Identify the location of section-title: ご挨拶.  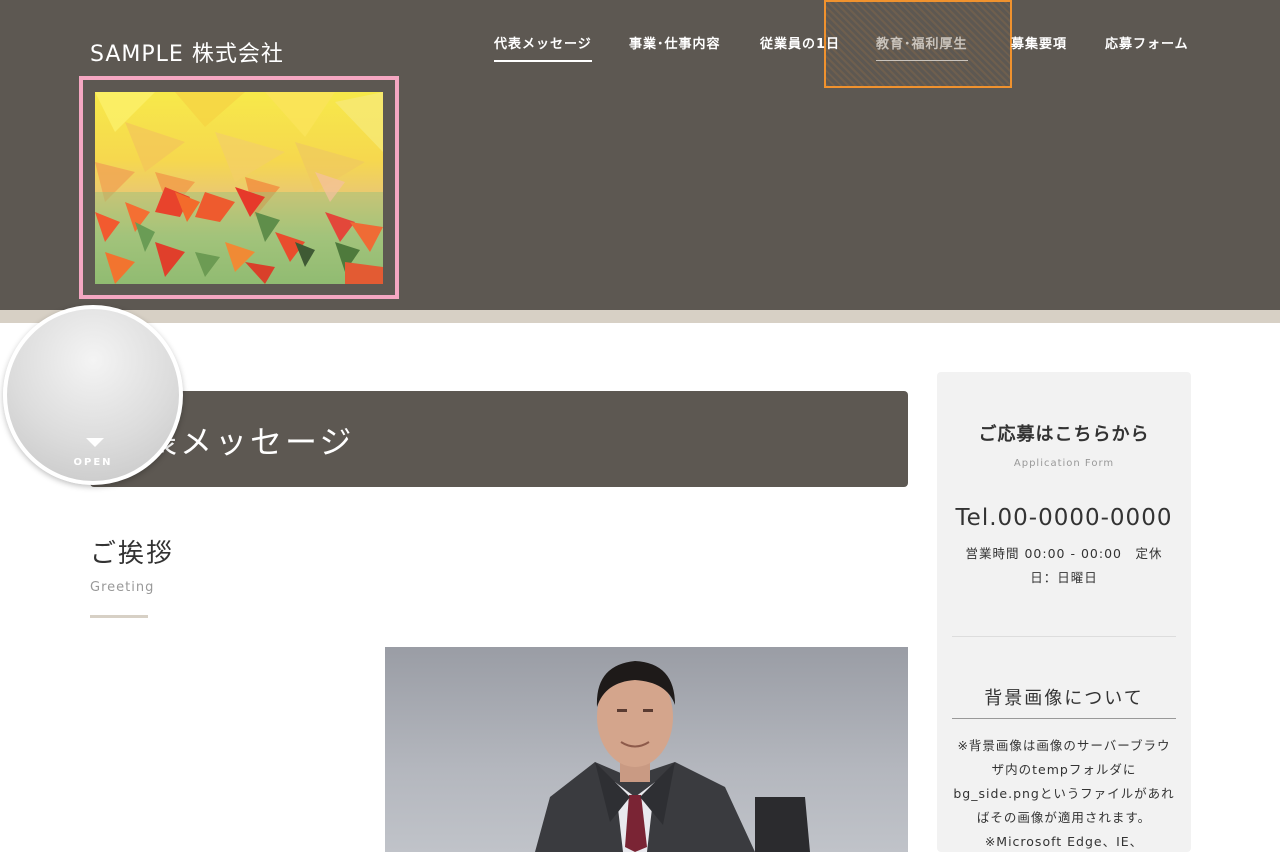
(132, 554).